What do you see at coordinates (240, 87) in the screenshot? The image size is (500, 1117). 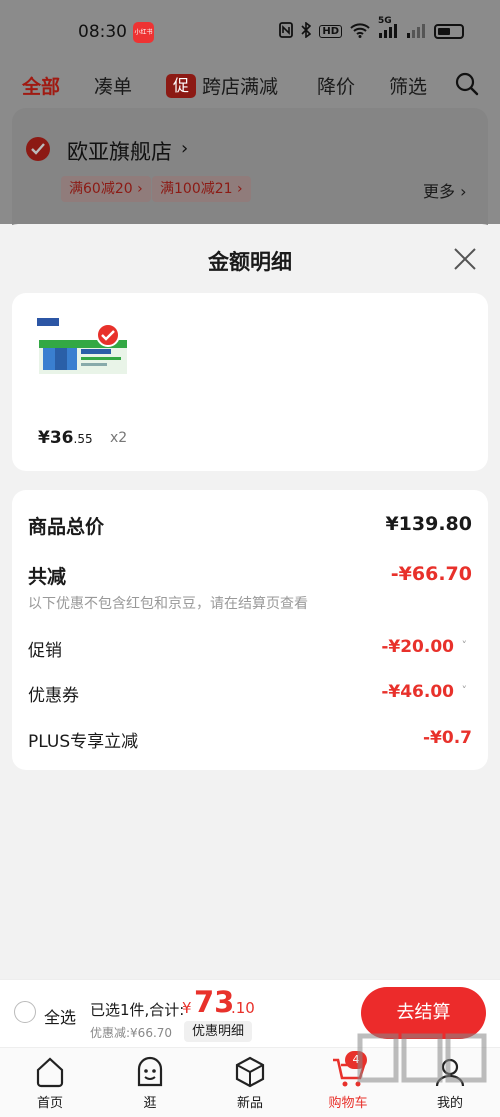 I see `tab-cross-store-label: 跨店满减` at bounding box center [240, 87].